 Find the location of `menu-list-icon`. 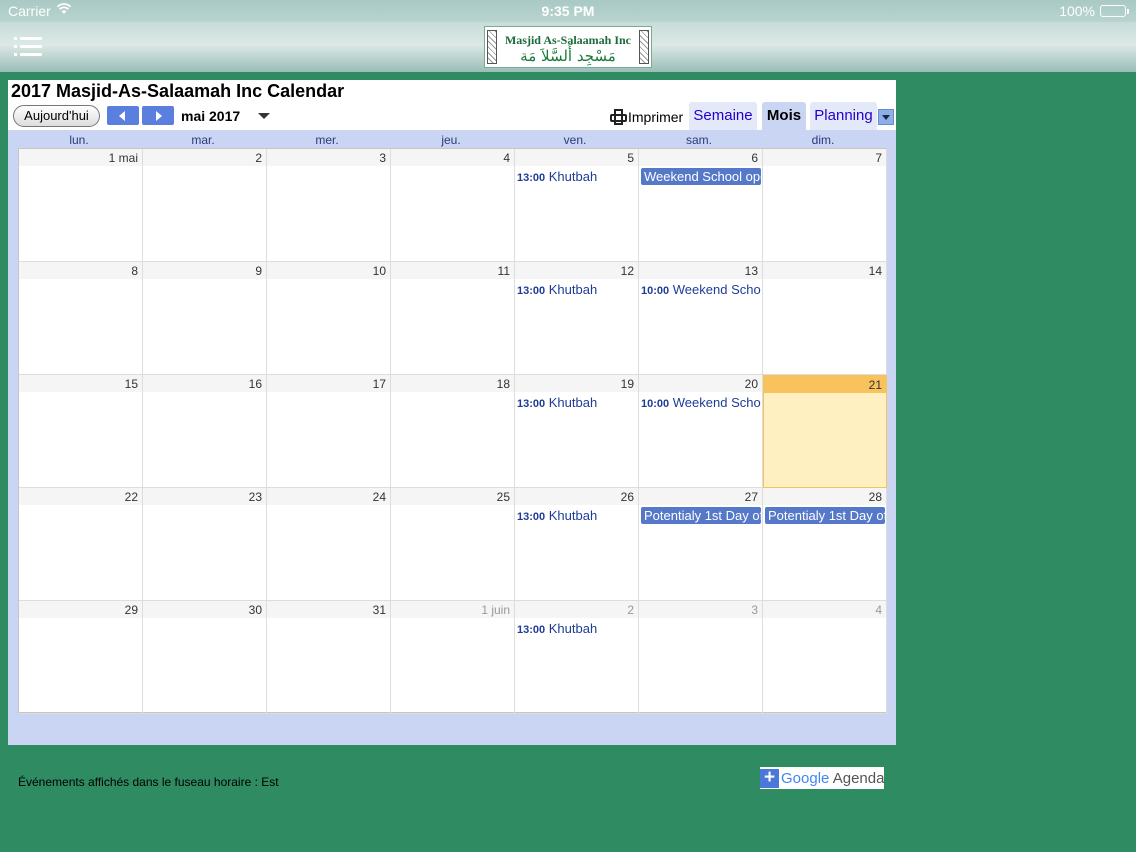

menu-list-icon is located at coordinates (28, 47).